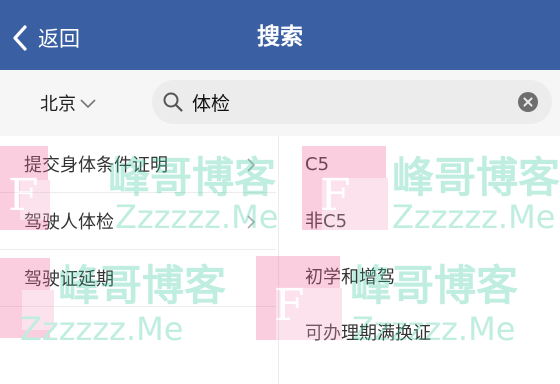 The width and height of the screenshot is (560, 384). Describe the element at coordinates (317, 164) in the screenshot. I see `list-item-label: C5` at that location.